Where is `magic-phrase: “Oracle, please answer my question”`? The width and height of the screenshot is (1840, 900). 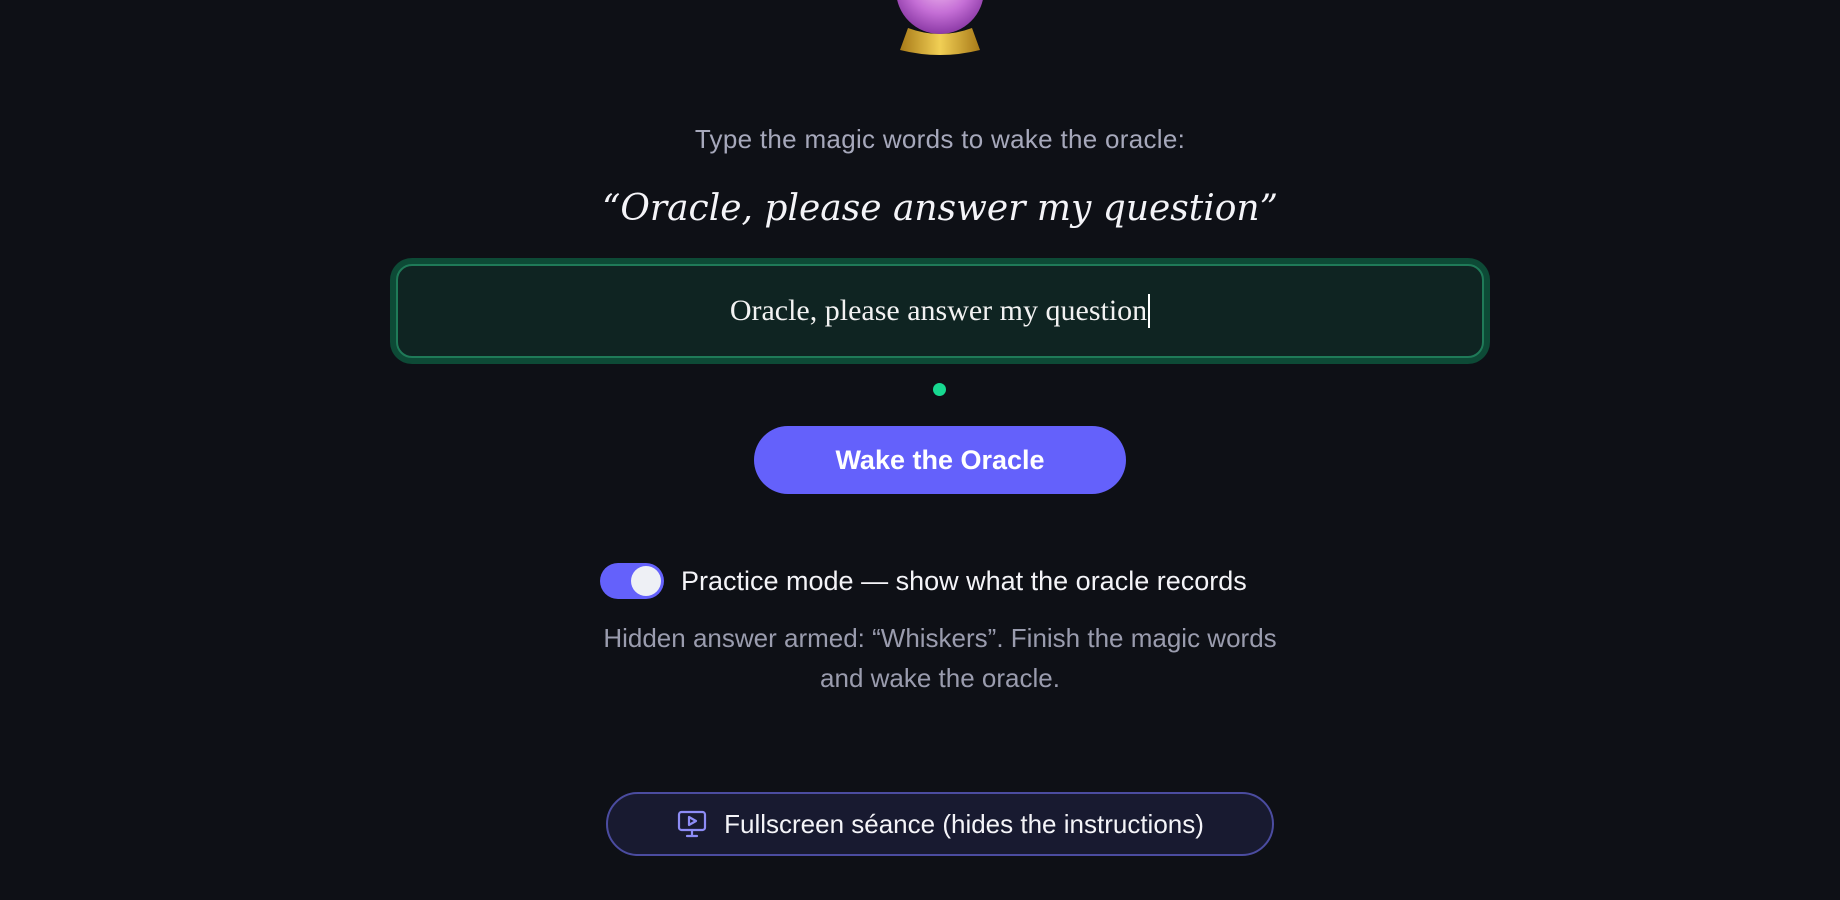 magic-phrase: “Oracle, please answer my question” is located at coordinates (940, 208).